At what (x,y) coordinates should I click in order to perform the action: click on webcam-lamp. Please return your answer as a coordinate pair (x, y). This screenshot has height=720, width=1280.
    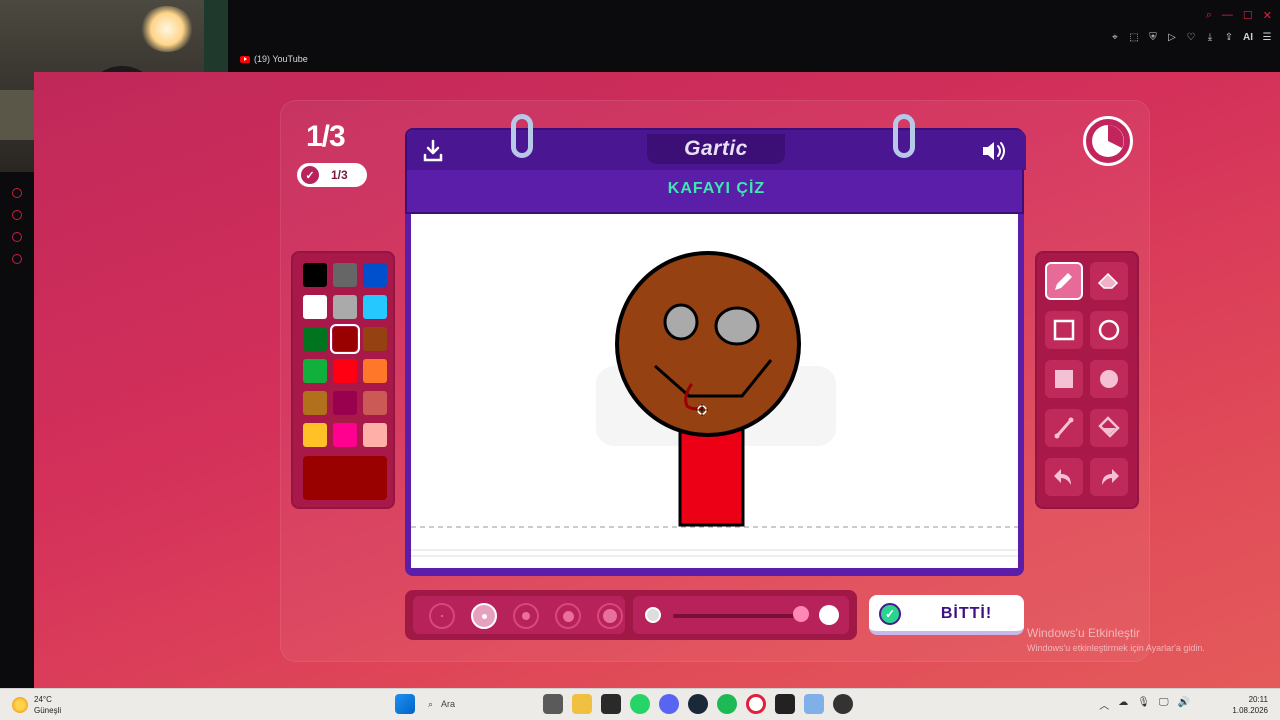
    Looking at the image, I should click on (167, 29).